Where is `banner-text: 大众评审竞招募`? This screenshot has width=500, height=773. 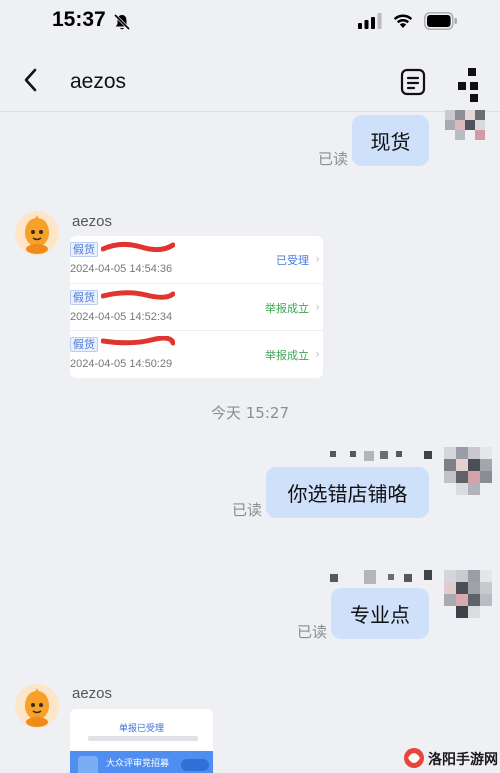 banner-text: 大众评审竞招募 is located at coordinates (138, 764).